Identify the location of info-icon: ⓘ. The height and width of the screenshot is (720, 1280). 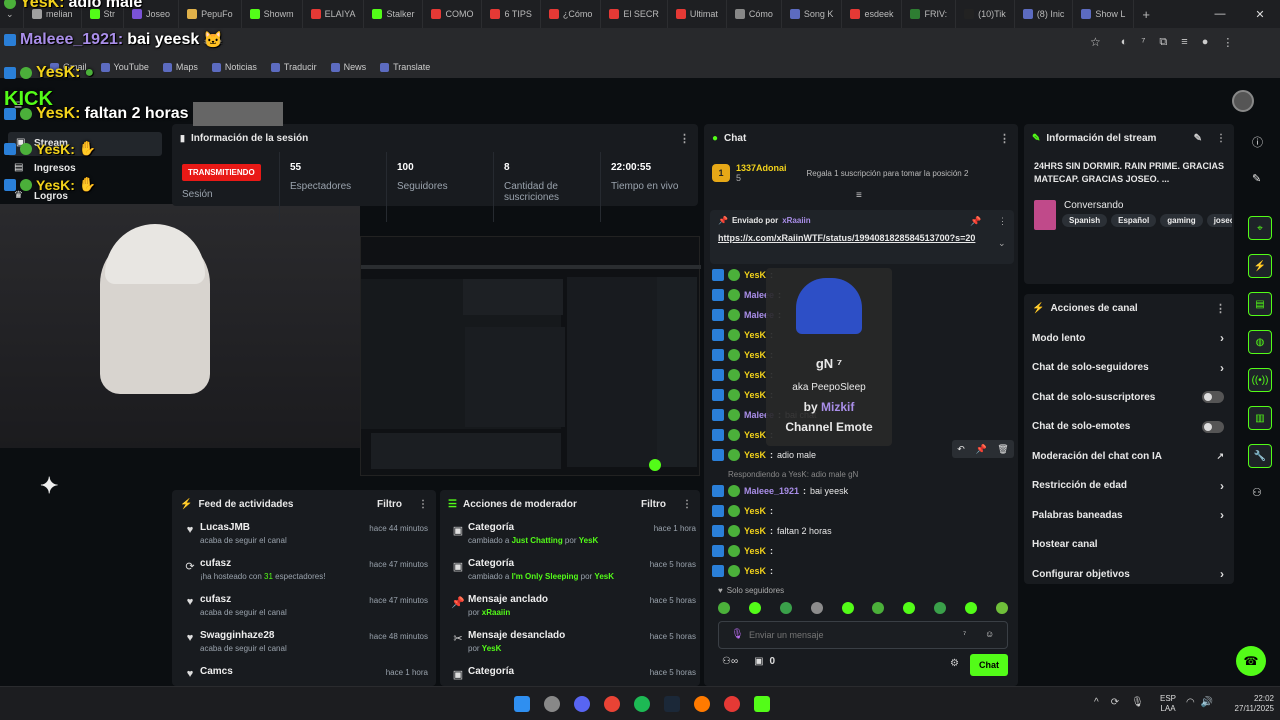
(1257, 142).